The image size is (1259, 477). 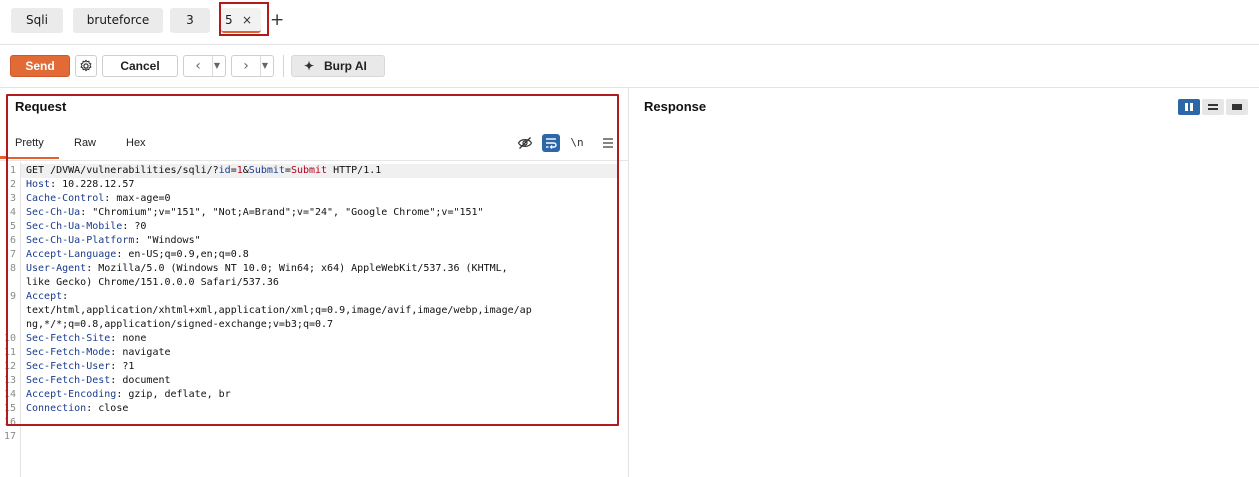 I want to click on tab-sqli: Sqli, so click(x=37, y=20).